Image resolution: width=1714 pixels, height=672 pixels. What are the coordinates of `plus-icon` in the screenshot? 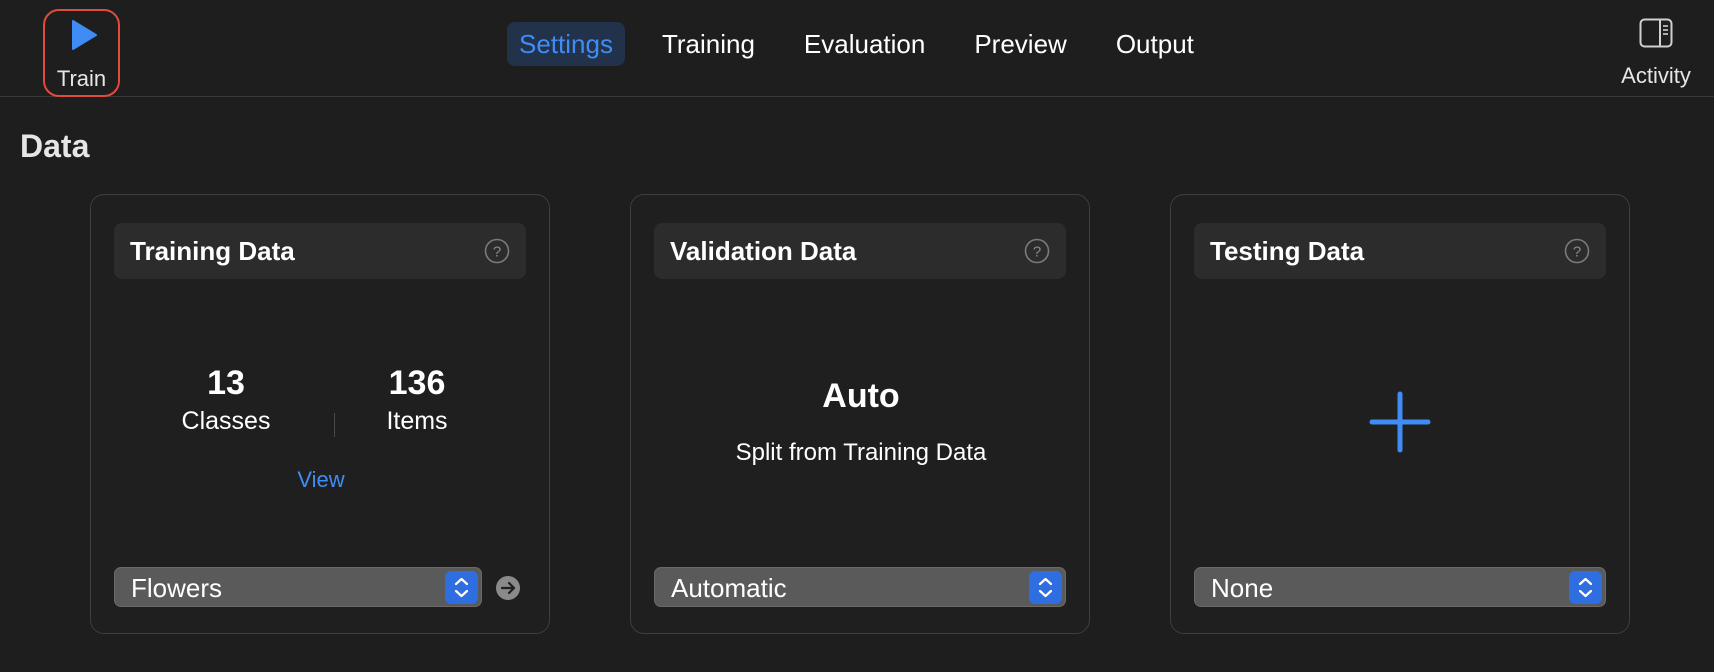 It's located at (1400, 422).